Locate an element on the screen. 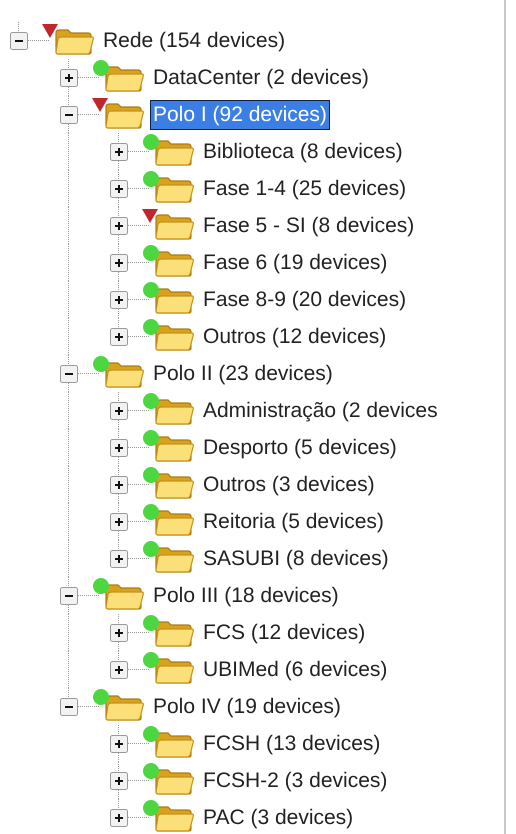 The width and height of the screenshot is (516, 834). tree-item-label: Fase 1-4 (25 devices) is located at coordinates (305, 189).